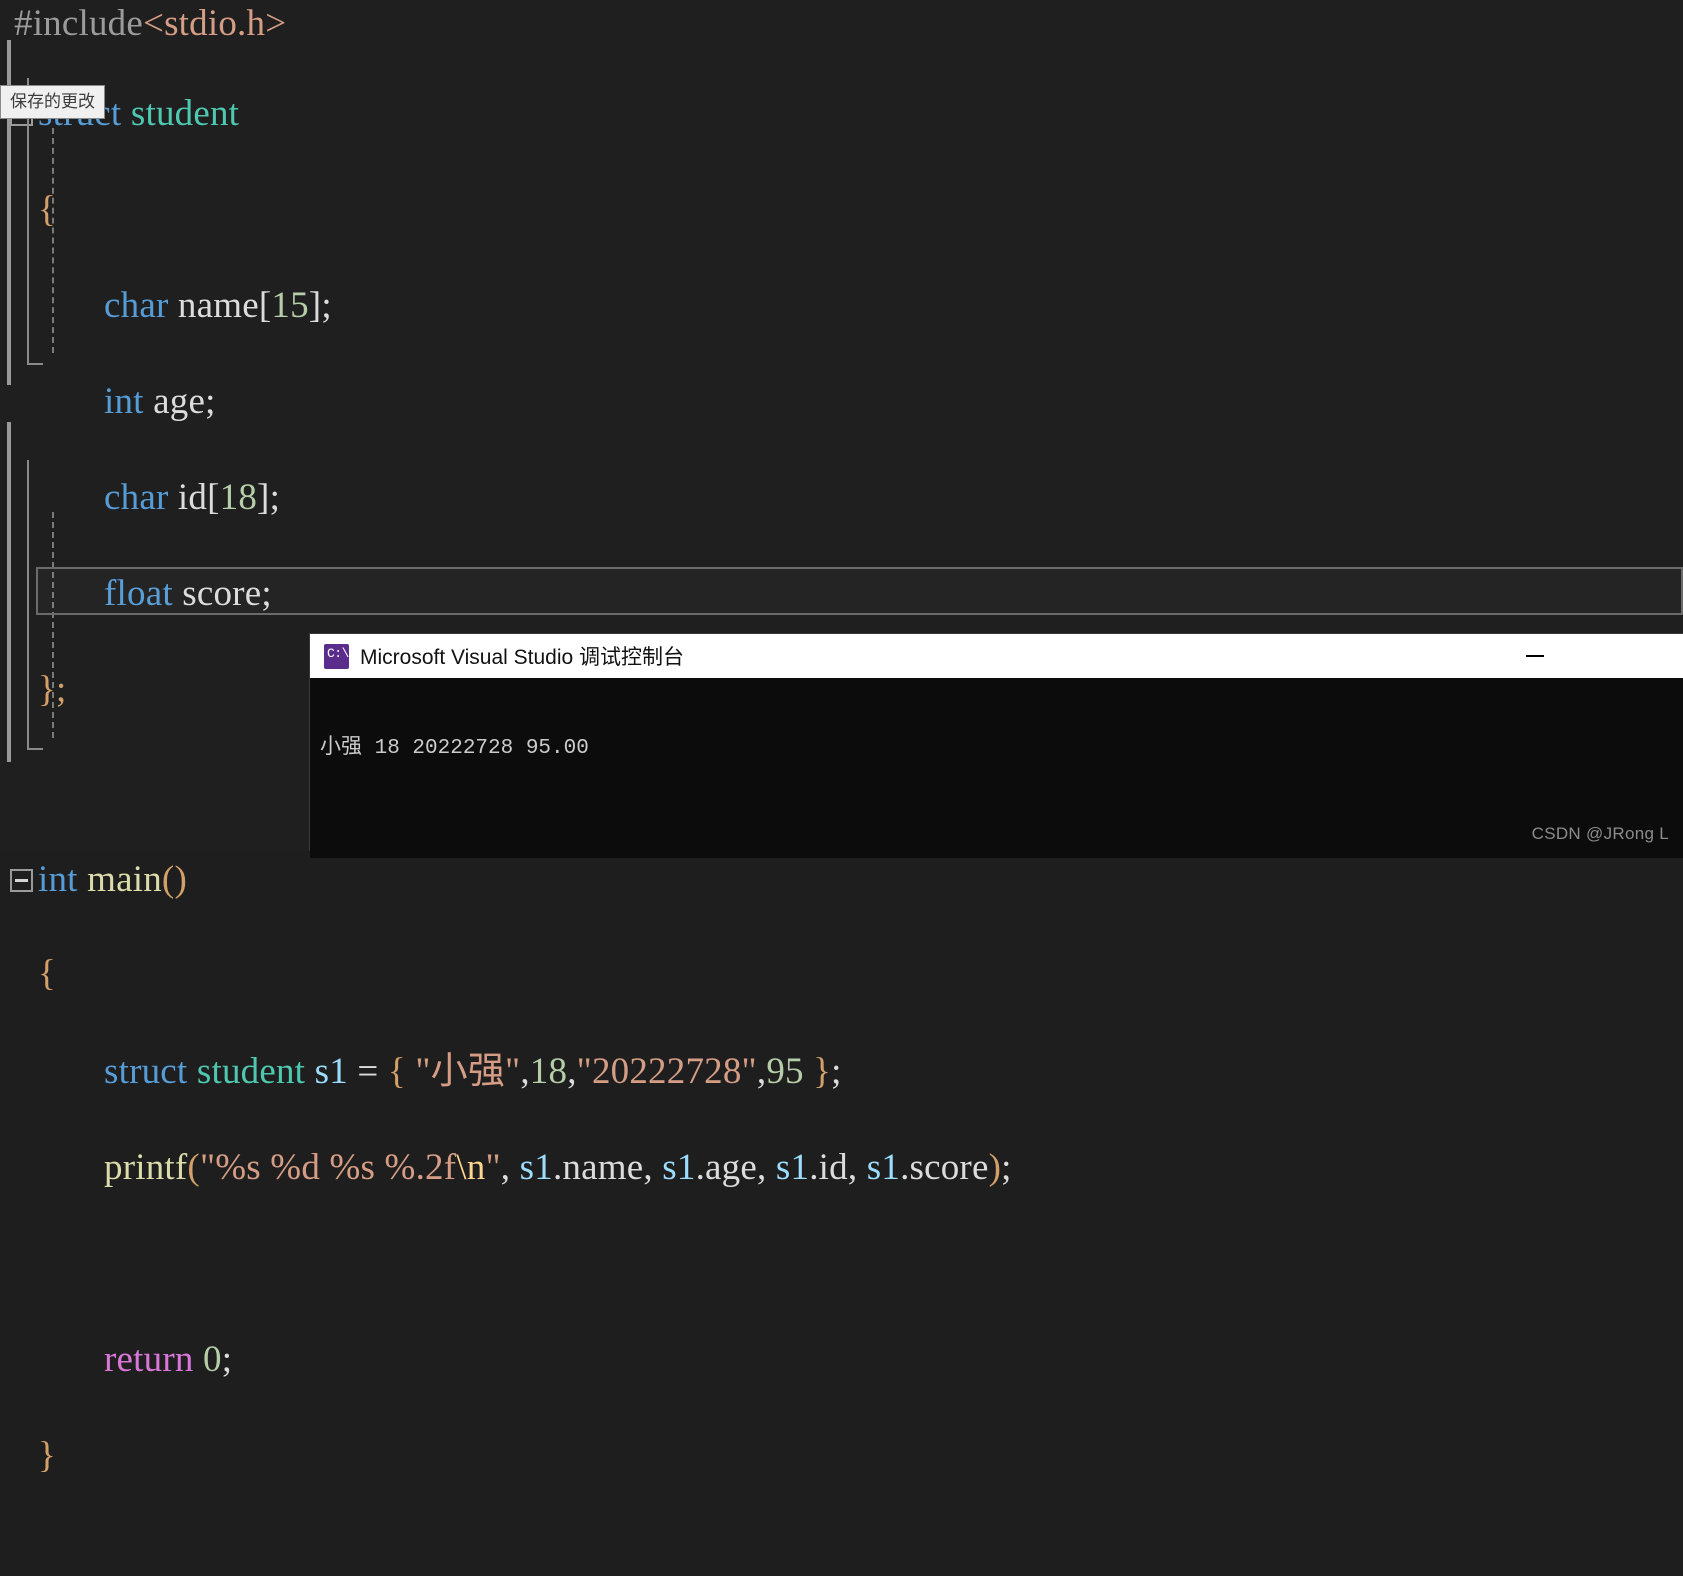 The width and height of the screenshot is (1683, 1576). I want to click on console-title: Microsoft Visual Studio 调试控制台, so click(522, 657).